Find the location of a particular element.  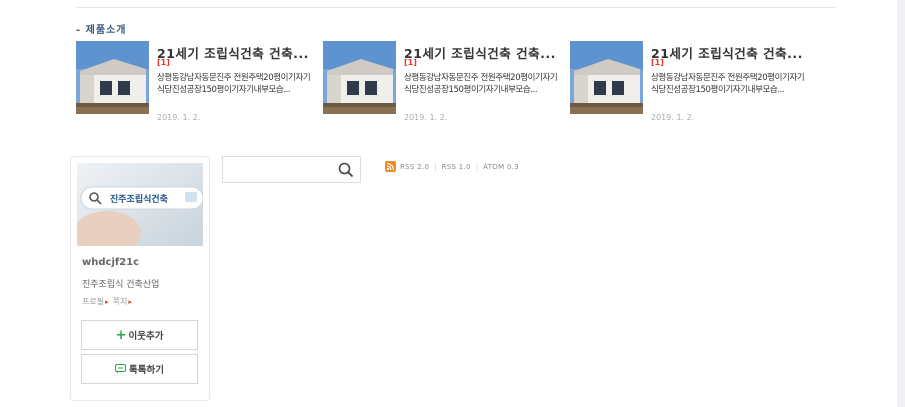

talk-button: 톡톡하기 is located at coordinates (139, 369).